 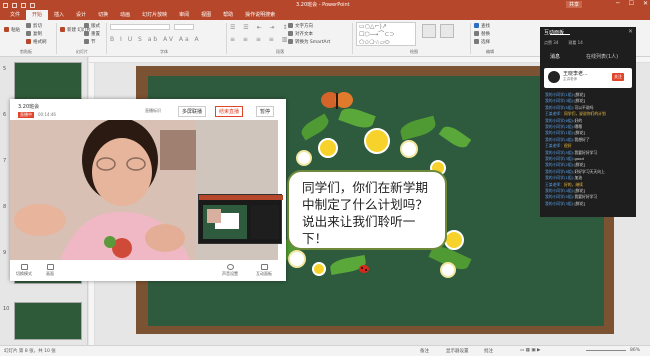 I want to click on brush-icon, so click(x=28, y=41).